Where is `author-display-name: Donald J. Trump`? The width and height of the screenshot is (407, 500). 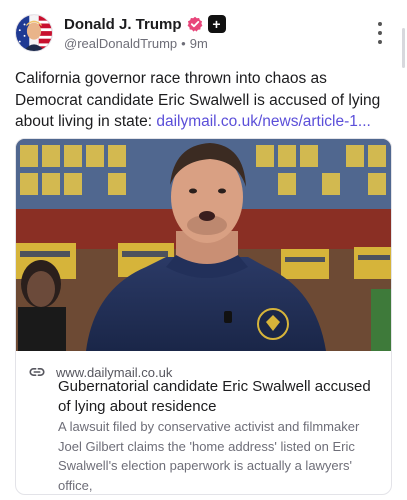 author-display-name: Donald J. Trump is located at coordinates (123, 24).